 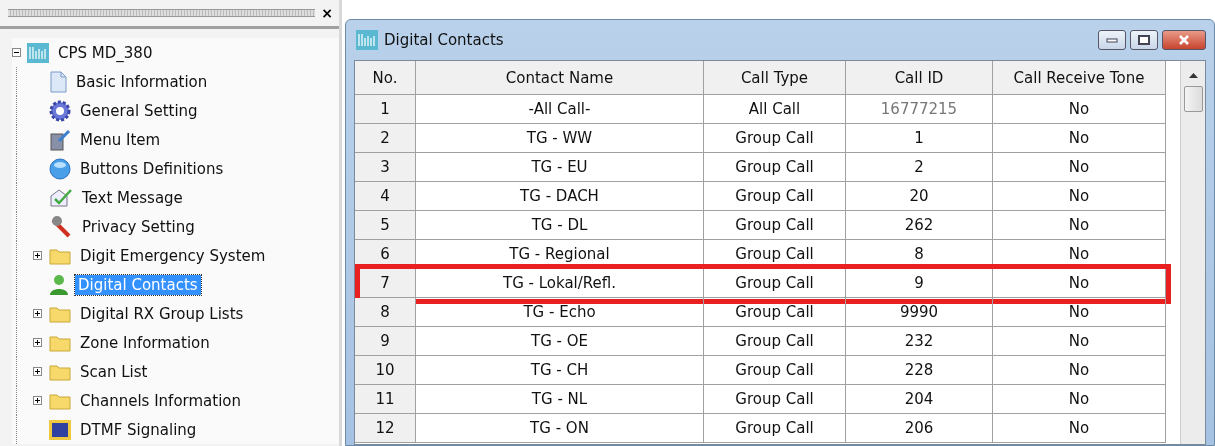 What do you see at coordinates (919, 78) in the screenshot?
I see `column-header: Call ID` at bounding box center [919, 78].